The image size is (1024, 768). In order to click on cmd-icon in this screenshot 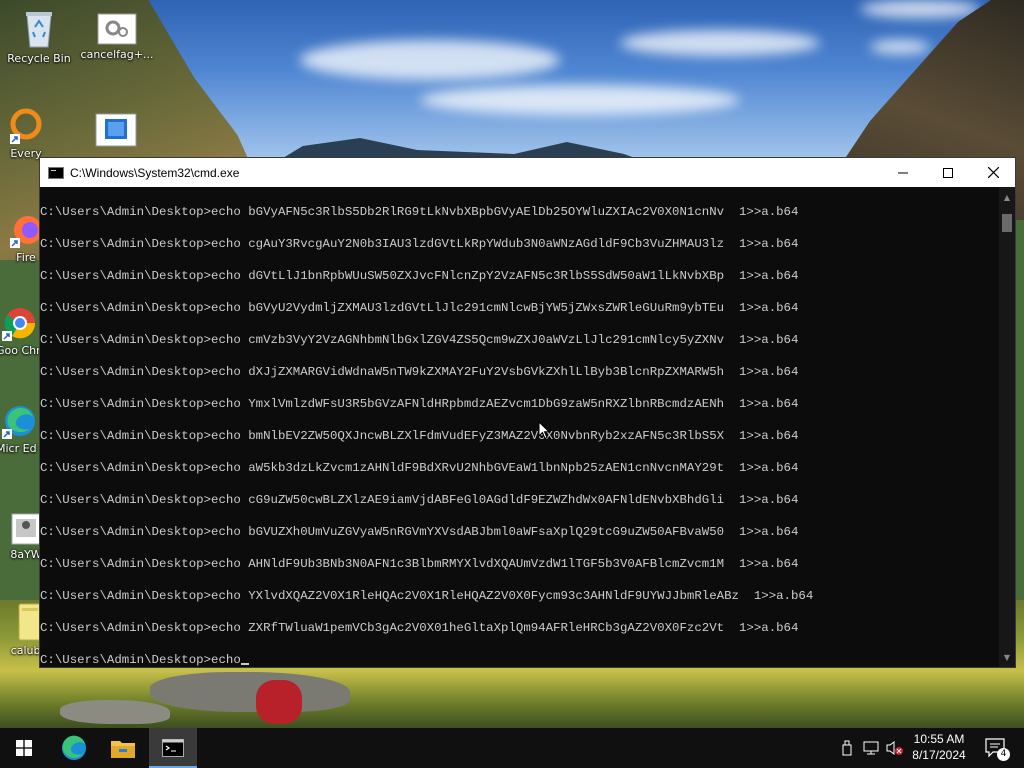, I will do `click(173, 748)`.